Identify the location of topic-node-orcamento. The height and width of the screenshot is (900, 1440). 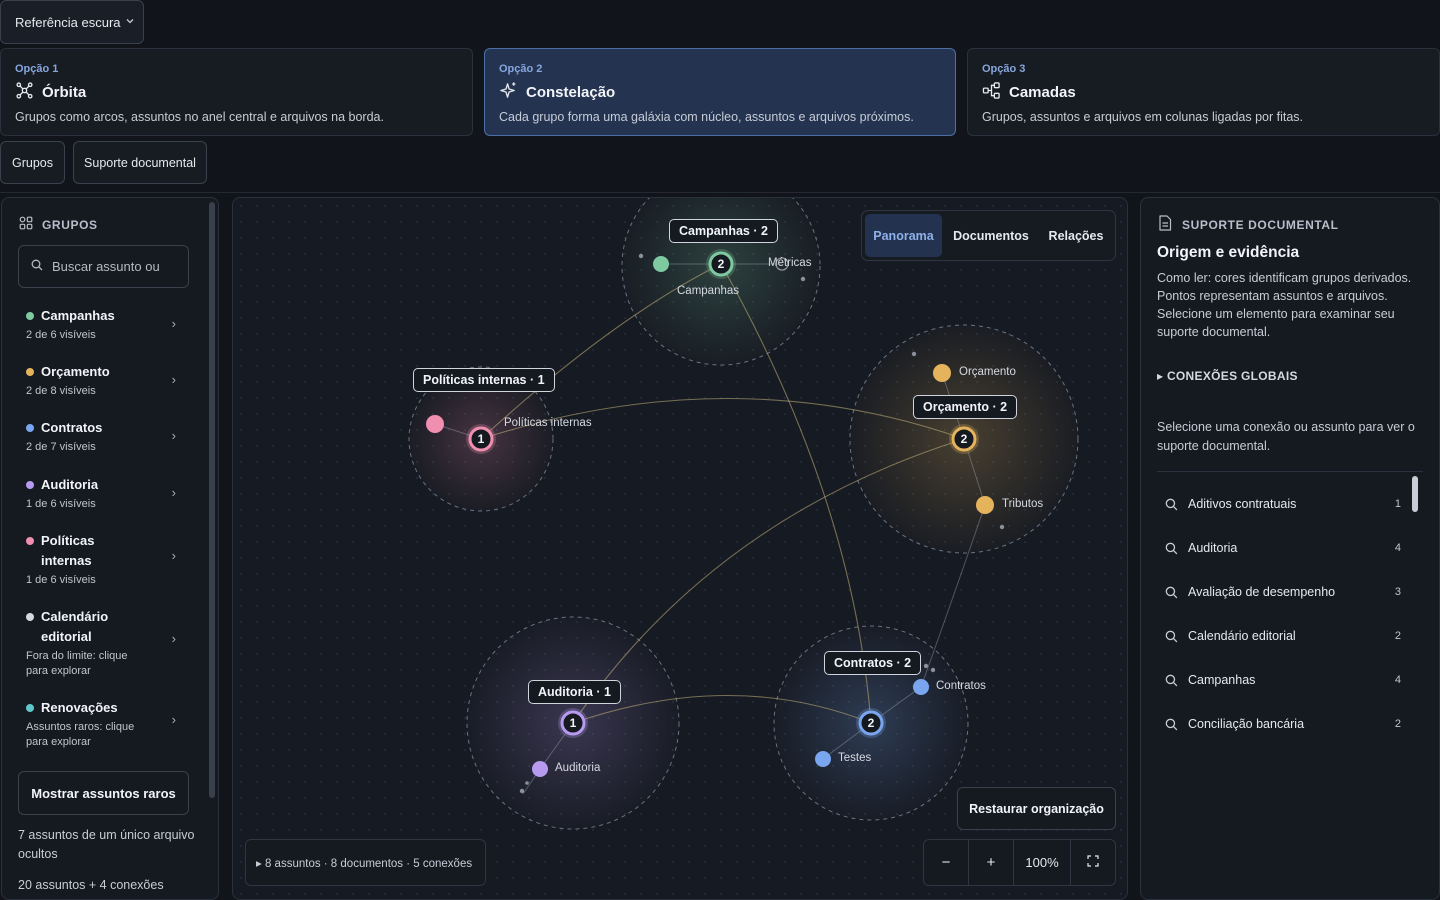
(942, 373).